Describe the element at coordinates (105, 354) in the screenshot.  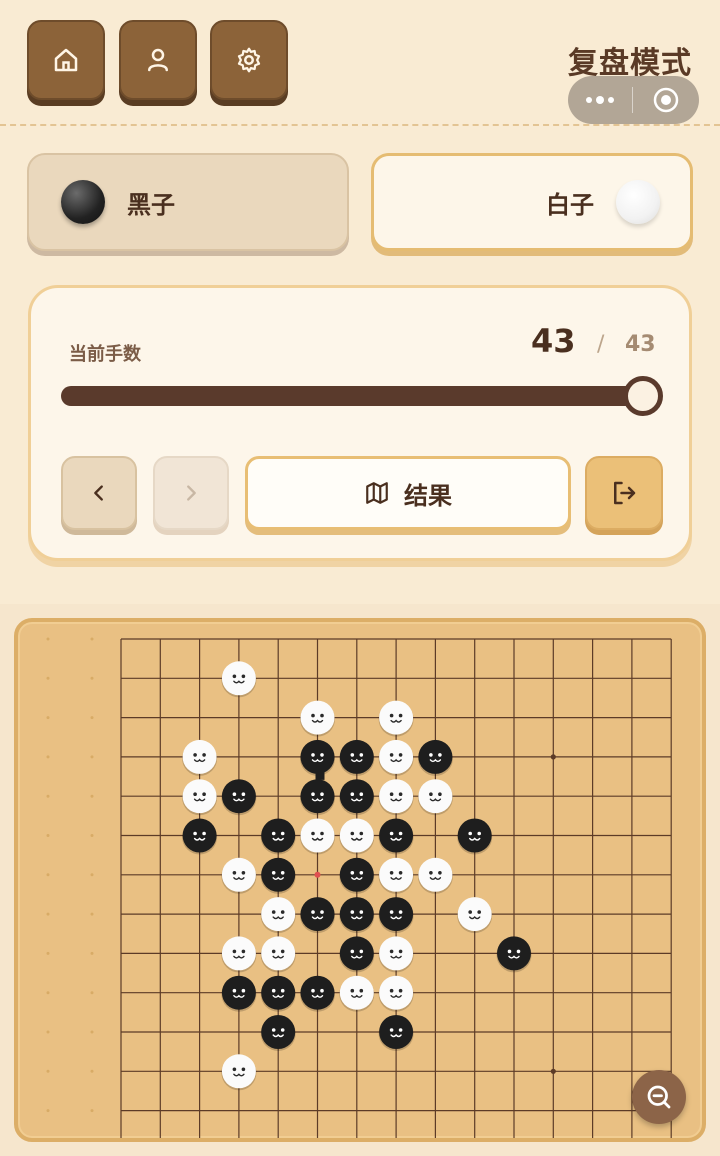
I see `step-label: 当前手数` at that location.